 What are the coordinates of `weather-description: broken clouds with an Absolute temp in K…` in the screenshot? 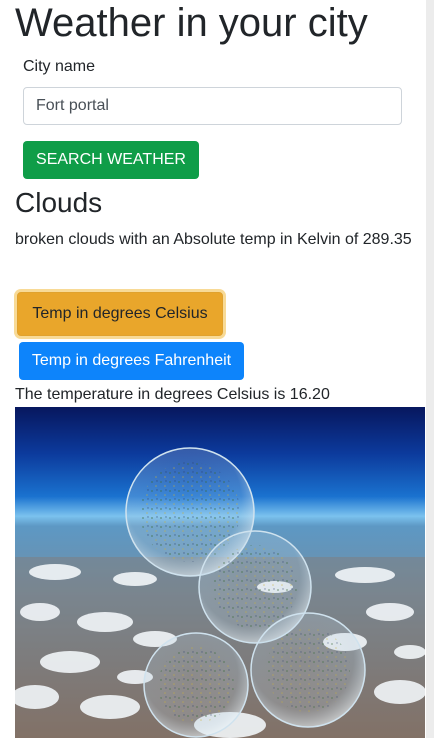 It's located at (213, 239).